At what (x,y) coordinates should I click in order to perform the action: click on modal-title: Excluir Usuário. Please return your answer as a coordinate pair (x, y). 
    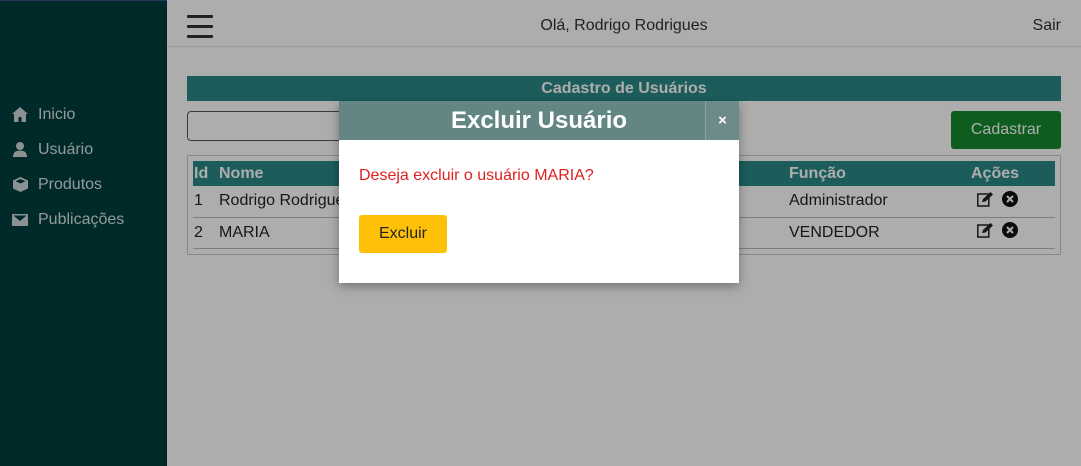
    Looking at the image, I should click on (539, 120).